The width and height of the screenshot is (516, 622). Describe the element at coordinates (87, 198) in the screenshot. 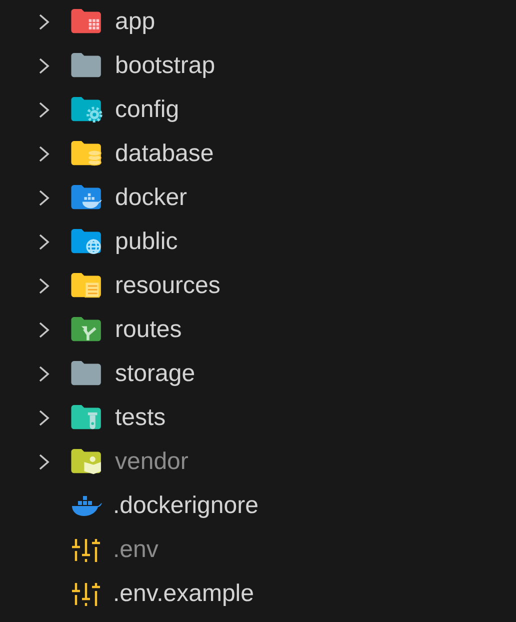

I see `folder-whale-icon` at that location.